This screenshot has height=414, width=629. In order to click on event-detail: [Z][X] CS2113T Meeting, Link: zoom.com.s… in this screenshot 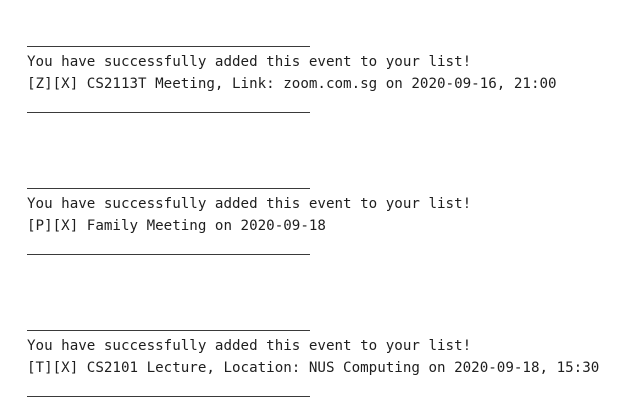, I will do `click(292, 84)`.